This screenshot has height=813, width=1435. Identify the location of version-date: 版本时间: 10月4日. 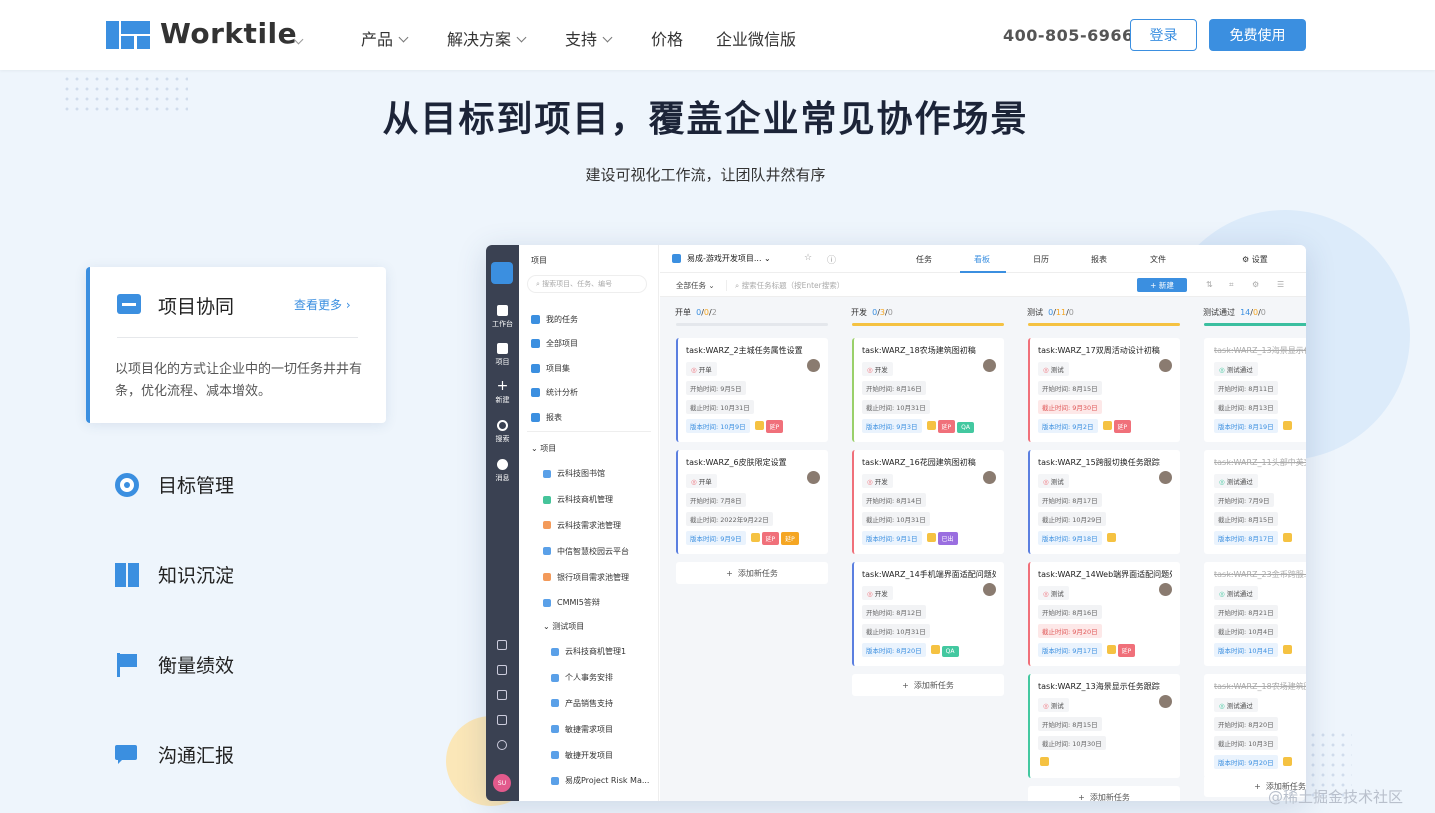
(1246, 650).